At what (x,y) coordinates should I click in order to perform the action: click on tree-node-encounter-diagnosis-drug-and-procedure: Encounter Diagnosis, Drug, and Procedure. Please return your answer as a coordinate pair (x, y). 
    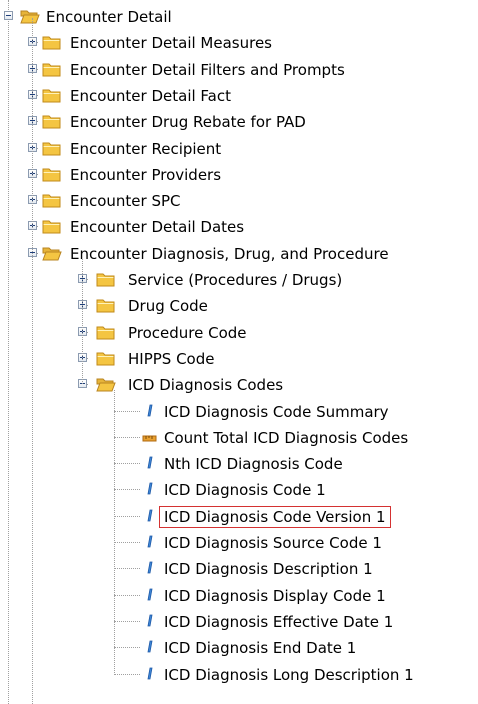
    Looking at the image, I should click on (239, 255).